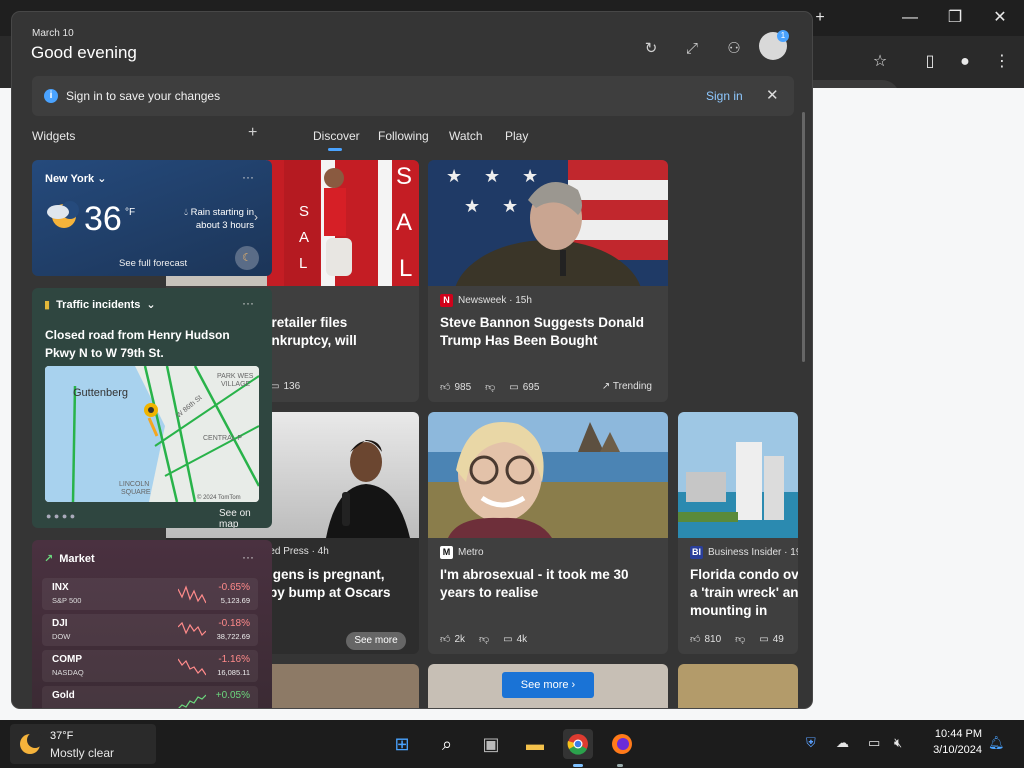  Describe the element at coordinates (874, 743) in the screenshot. I see `network-icon: ▭` at that location.